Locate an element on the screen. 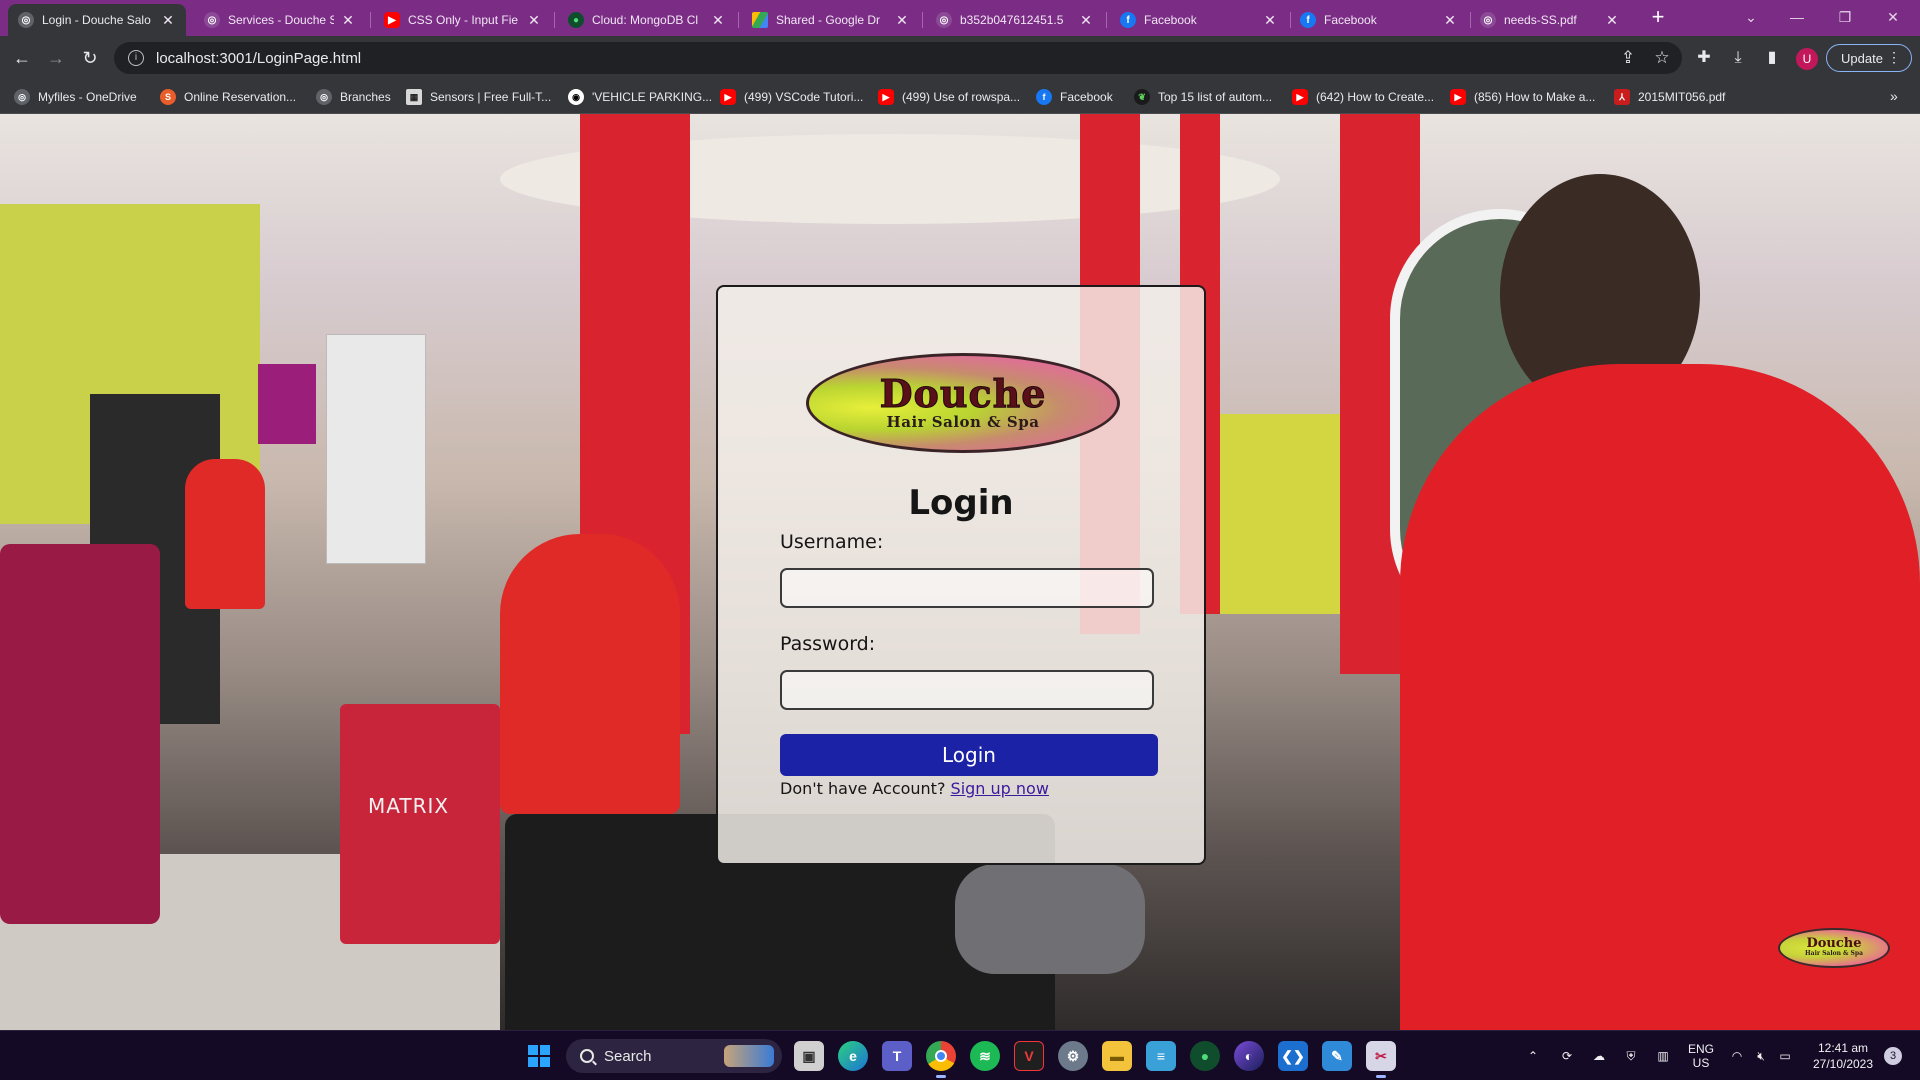 The image size is (1920, 1080). language-indicator: ENG US is located at coordinates (1701, 1055).